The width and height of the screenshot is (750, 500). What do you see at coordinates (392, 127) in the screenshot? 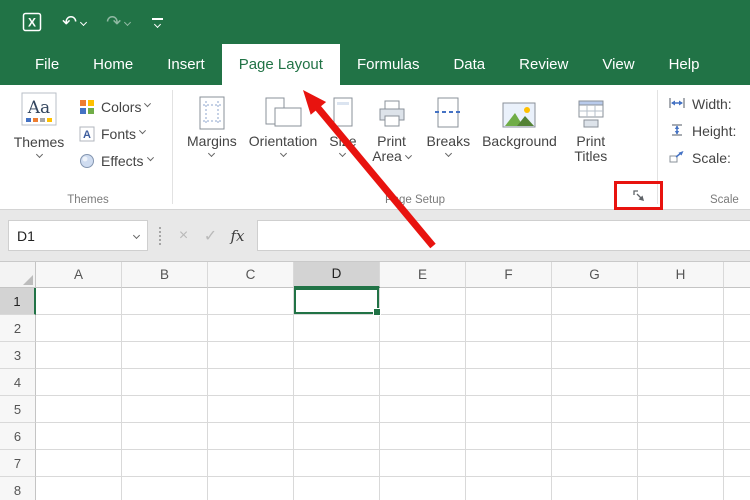
I see `print-area-button: Print Area` at bounding box center [392, 127].